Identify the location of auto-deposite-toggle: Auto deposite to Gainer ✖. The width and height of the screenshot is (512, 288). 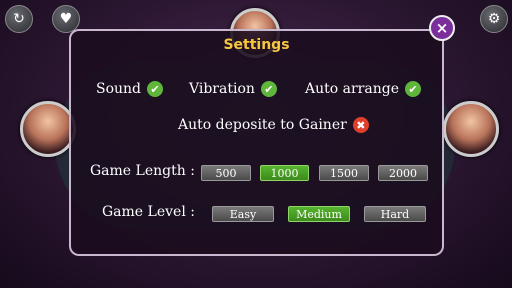
(273, 125).